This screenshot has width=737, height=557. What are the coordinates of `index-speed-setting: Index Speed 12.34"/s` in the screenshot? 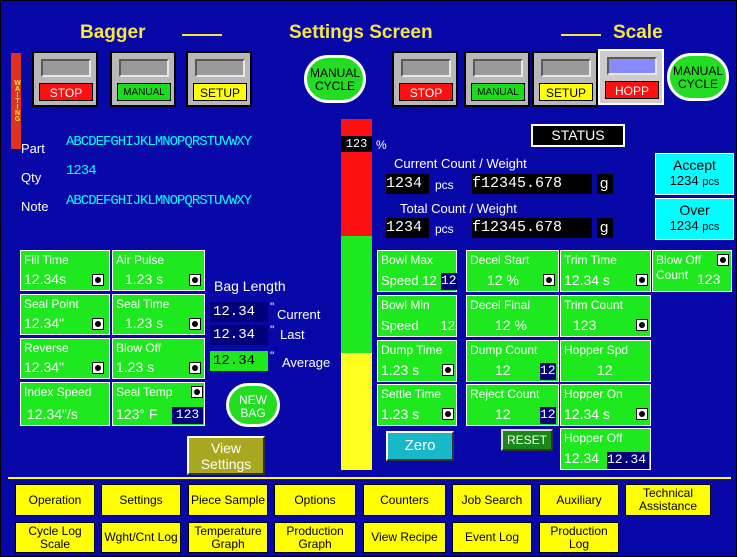 It's located at (65, 404).